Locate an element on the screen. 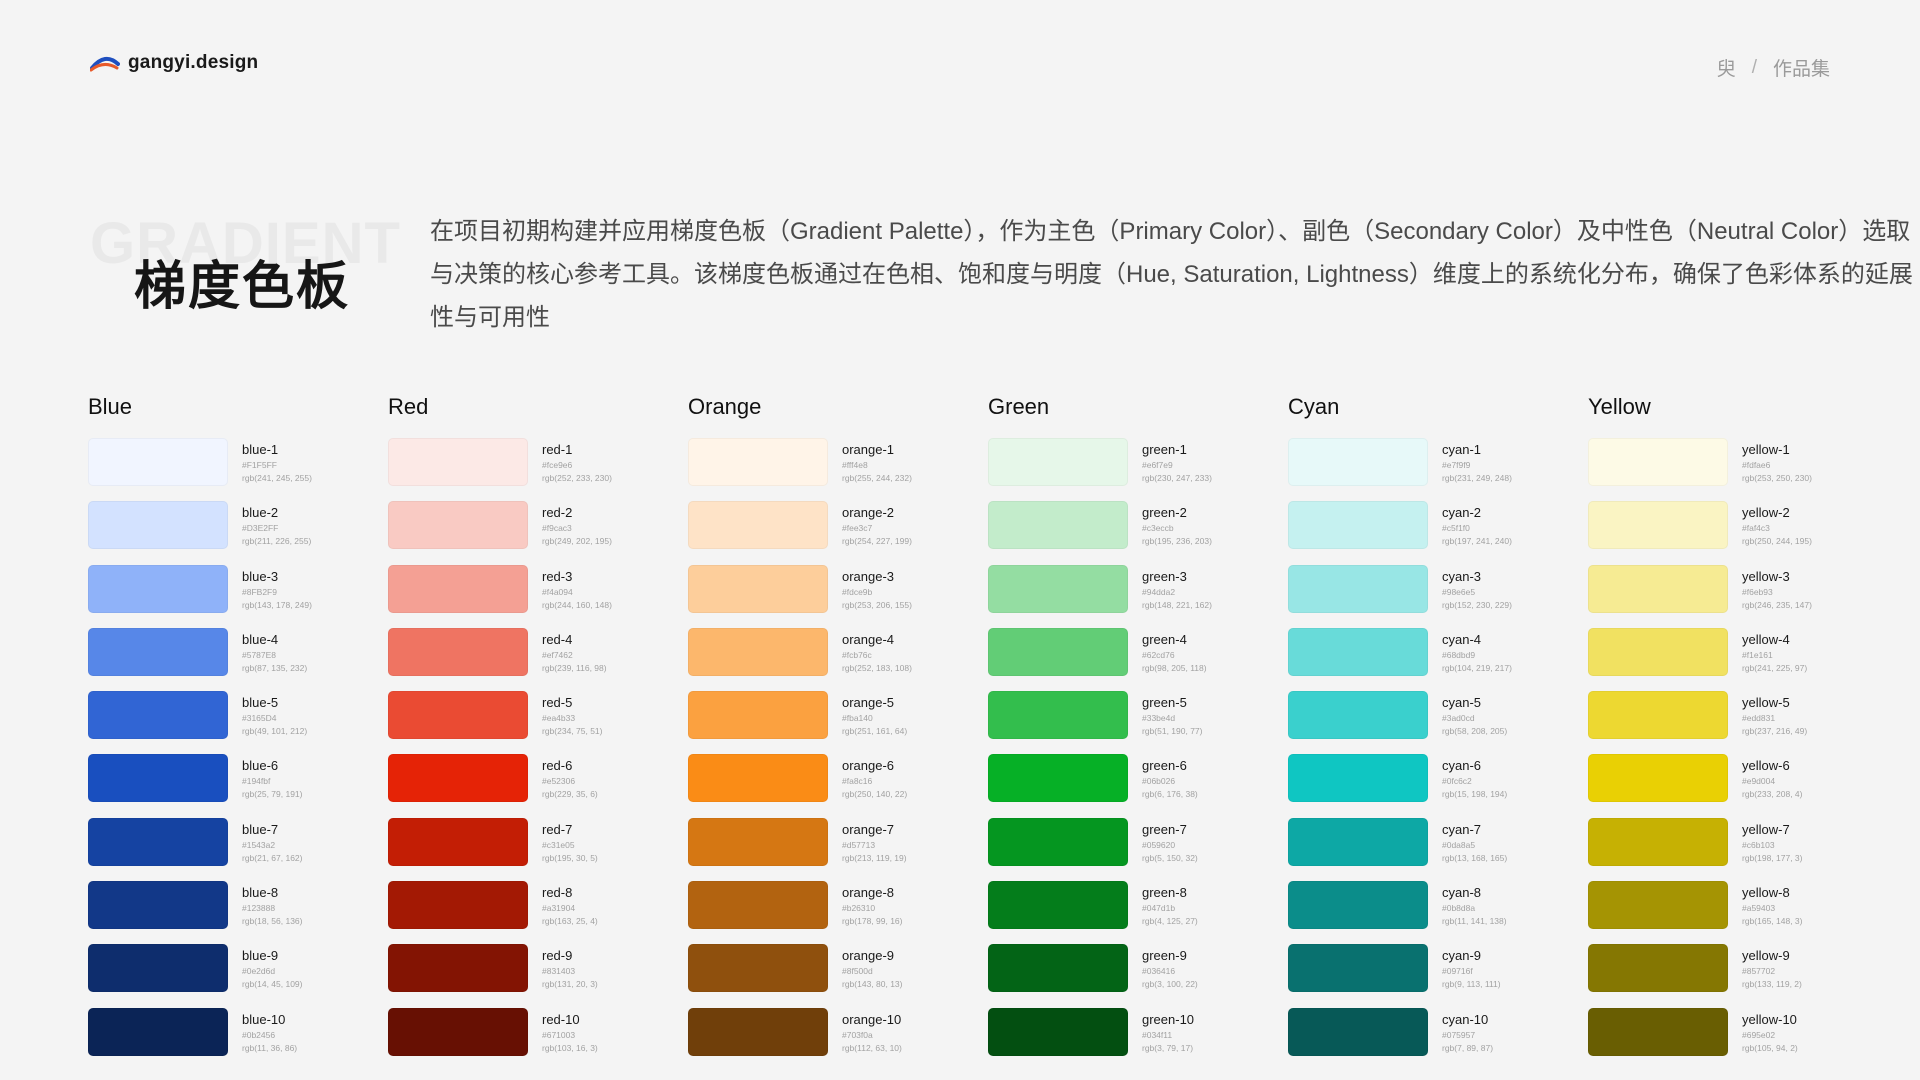 Image resolution: width=1920 pixels, height=1080 pixels. swatch-name: yellow-7 is located at coordinates (1766, 829).